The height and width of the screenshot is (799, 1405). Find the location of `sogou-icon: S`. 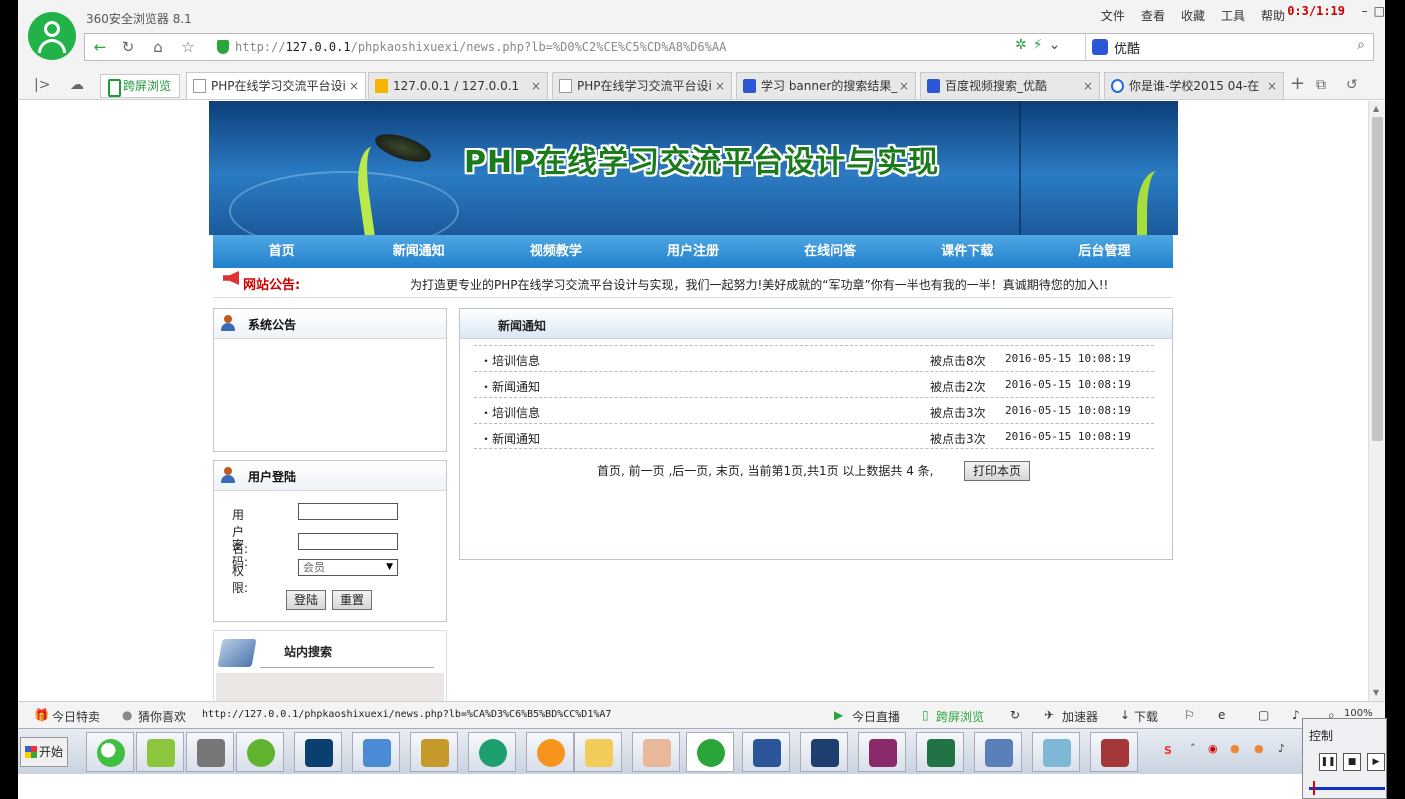

sogou-icon: S is located at coordinates (1168, 750).